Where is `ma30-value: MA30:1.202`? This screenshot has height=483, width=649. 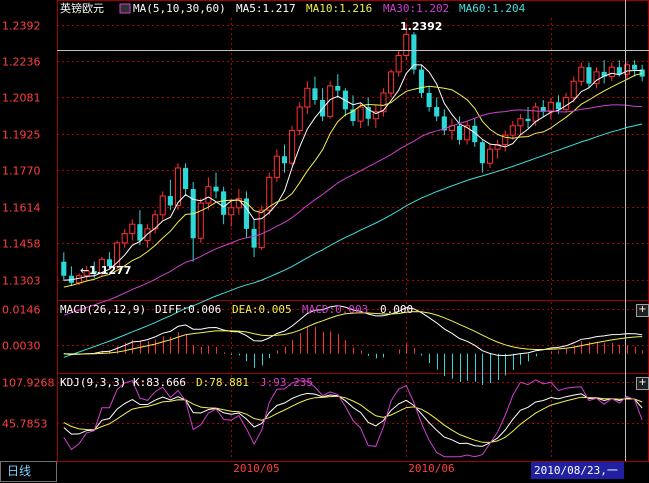 ma30-value: MA30:1.202 is located at coordinates (416, 8).